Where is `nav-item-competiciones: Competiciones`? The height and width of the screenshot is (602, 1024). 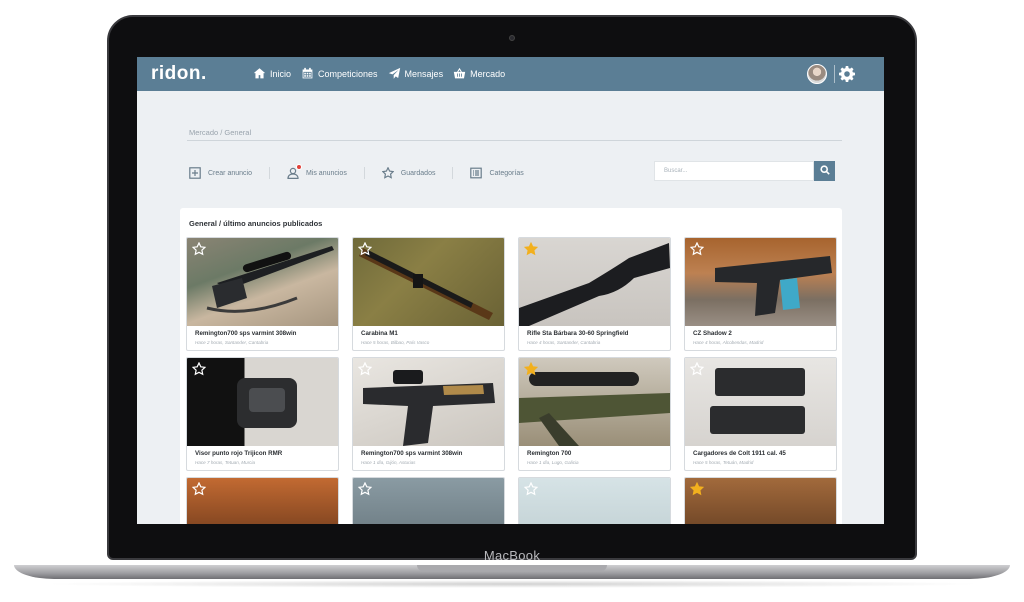 nav-item-competiciones: Competiciones is located at coordinates (339, 74).